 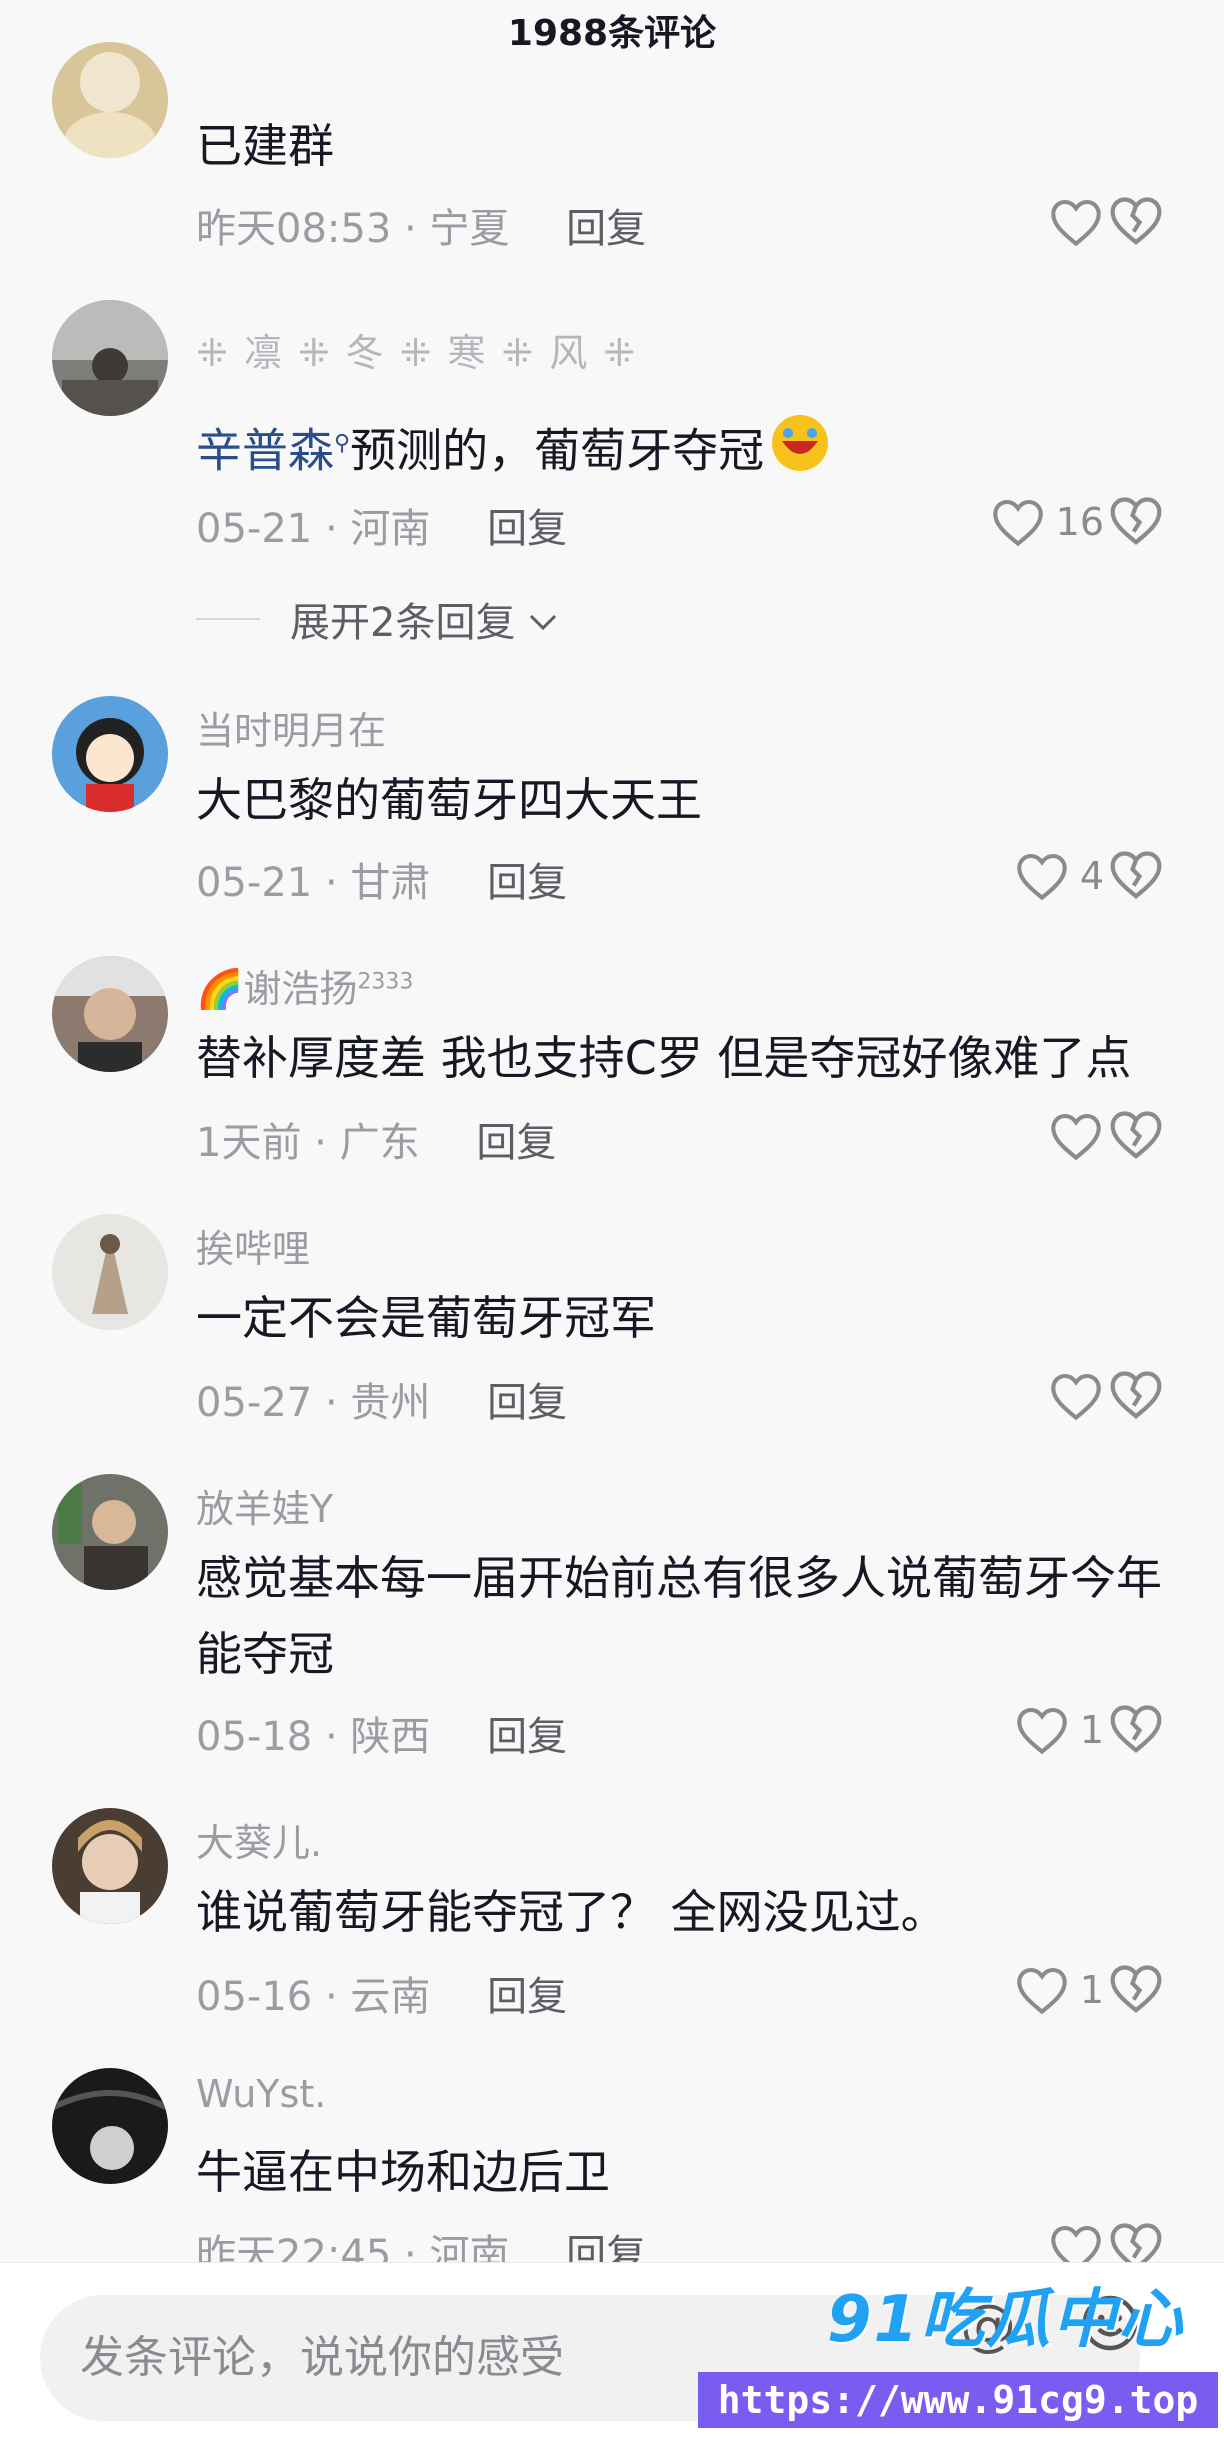 What do you see at coordinates (294, 229) in the screenshot?
I see `comment-date: 昨天08:53` at bounding box center [294, 229].